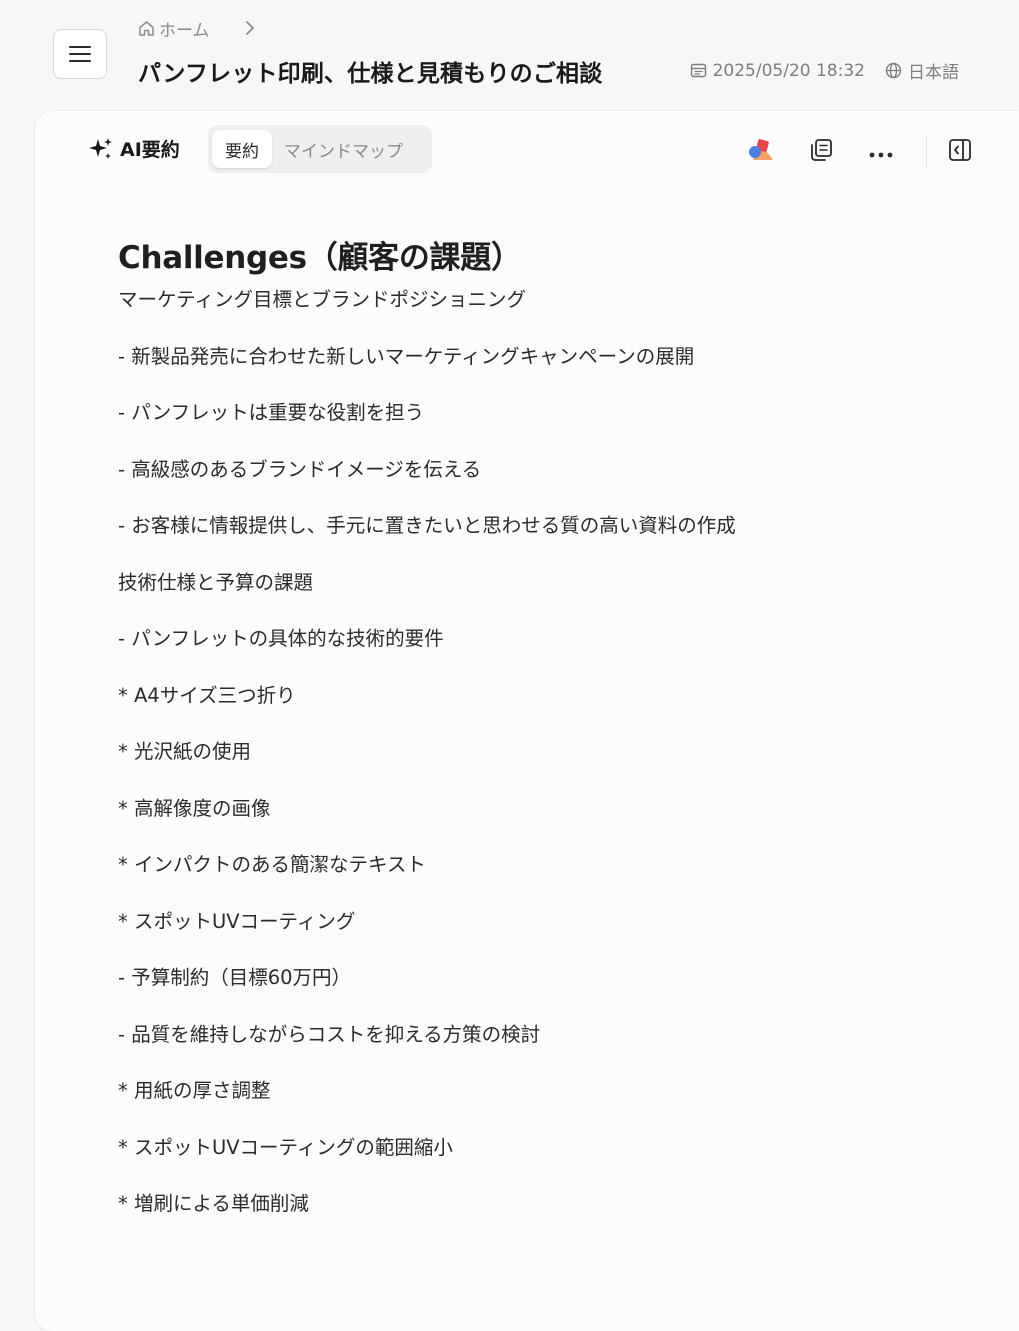  What do you see at coordinates (250, 28) in the screenshot?
I see `chevron-right-icon` at bounding box center [250, 28].